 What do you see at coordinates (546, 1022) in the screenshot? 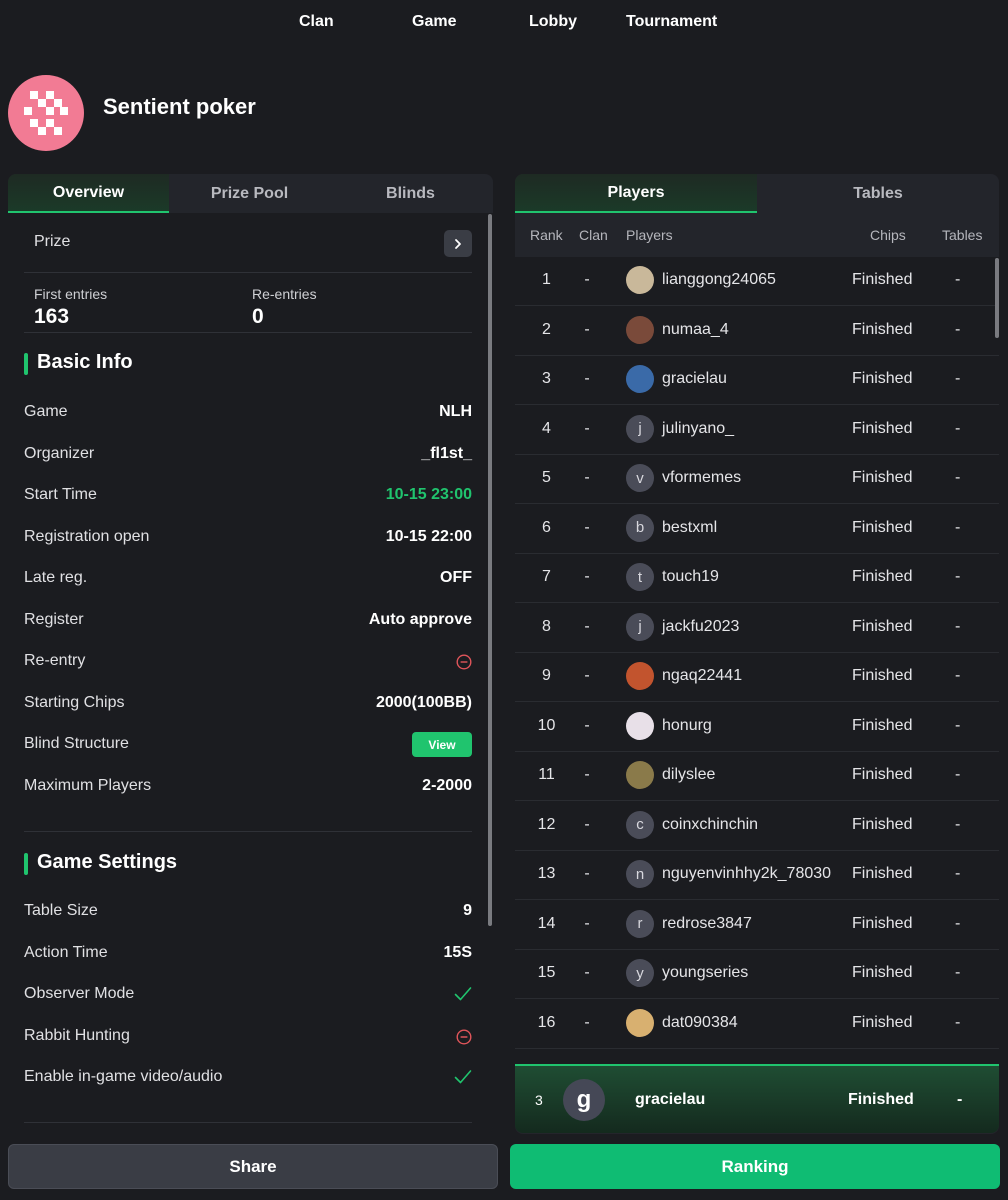
I see `rank-cell: 16` at bounding box center [546, 1022].